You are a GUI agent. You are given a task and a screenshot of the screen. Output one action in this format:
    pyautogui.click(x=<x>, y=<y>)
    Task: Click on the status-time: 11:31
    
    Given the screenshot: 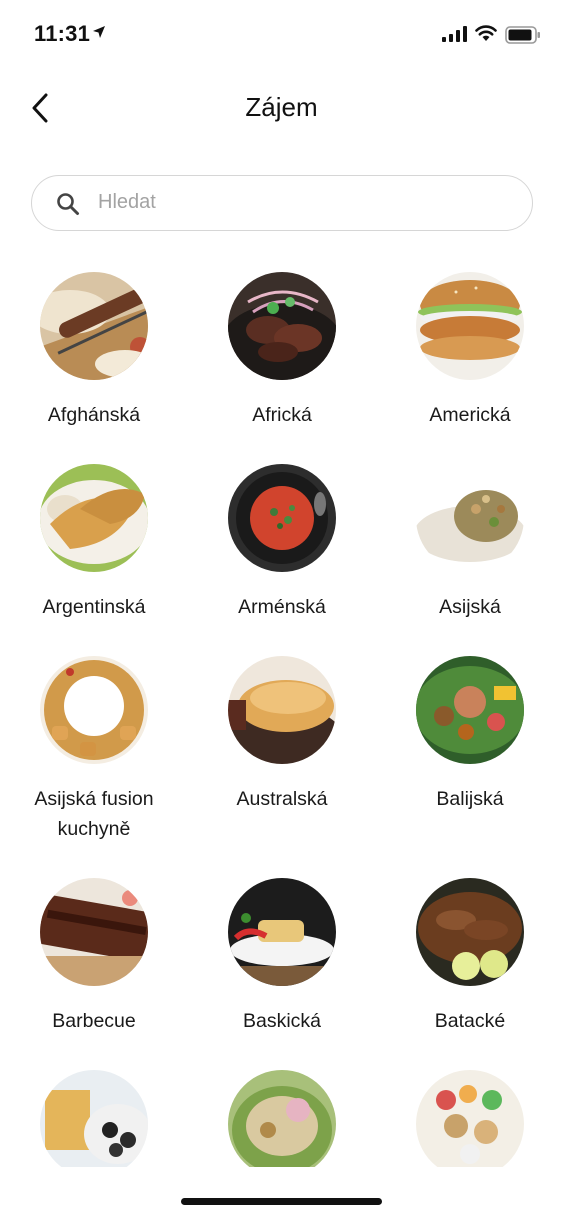 What is the action you would take?
    pyautogui.click(x=62, y=33)
    